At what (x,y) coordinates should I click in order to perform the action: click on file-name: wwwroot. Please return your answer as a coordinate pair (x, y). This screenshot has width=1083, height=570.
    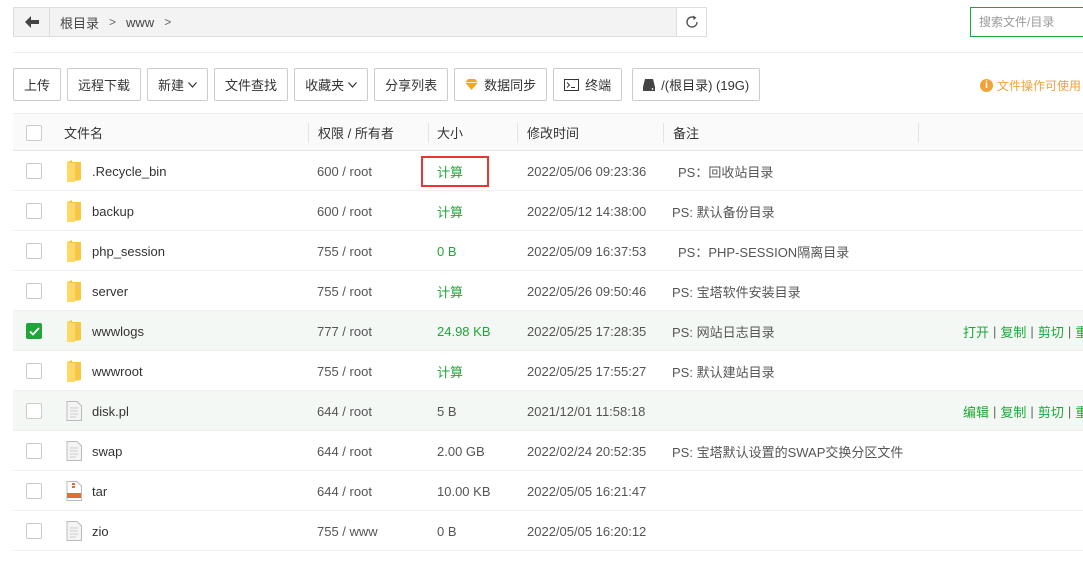
    Looking at the image, I should click on (117, 371).